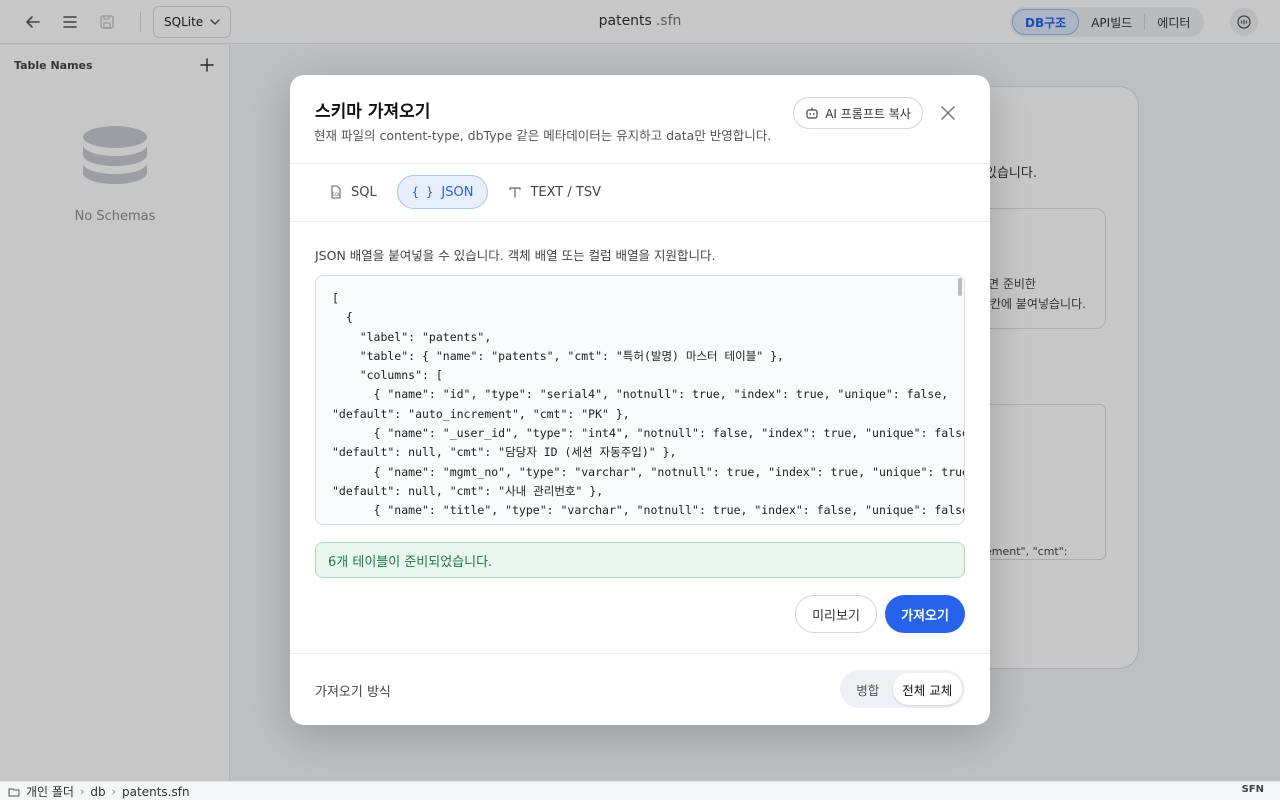  I want to click on import-mode-label: 가져오기 방식, so click(353, 692).